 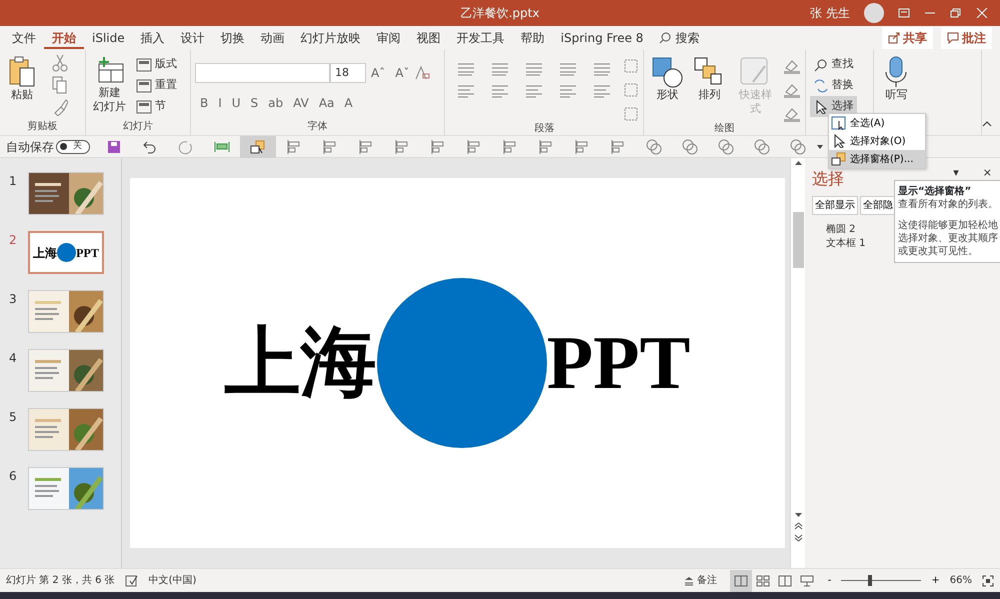 What do you see at coordinates (785, 580) in the screenshot?
I see `reading-view-icon` at bounding box center [785, 580].